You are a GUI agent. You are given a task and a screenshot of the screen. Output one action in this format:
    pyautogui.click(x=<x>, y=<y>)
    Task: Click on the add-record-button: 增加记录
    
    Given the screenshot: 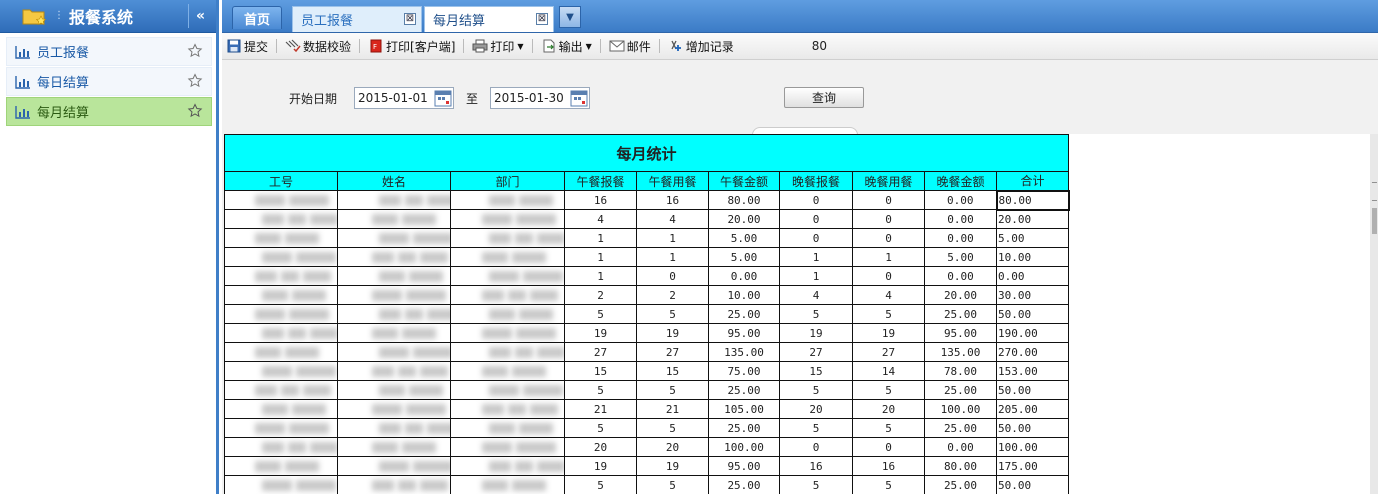 What is the action you would take?
    pyautogui.click(x=701, y=46)
    